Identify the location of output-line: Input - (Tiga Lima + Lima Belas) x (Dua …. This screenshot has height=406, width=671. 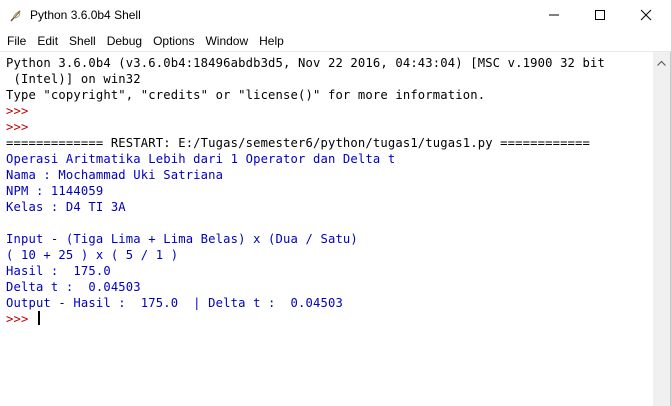
(182, 239).